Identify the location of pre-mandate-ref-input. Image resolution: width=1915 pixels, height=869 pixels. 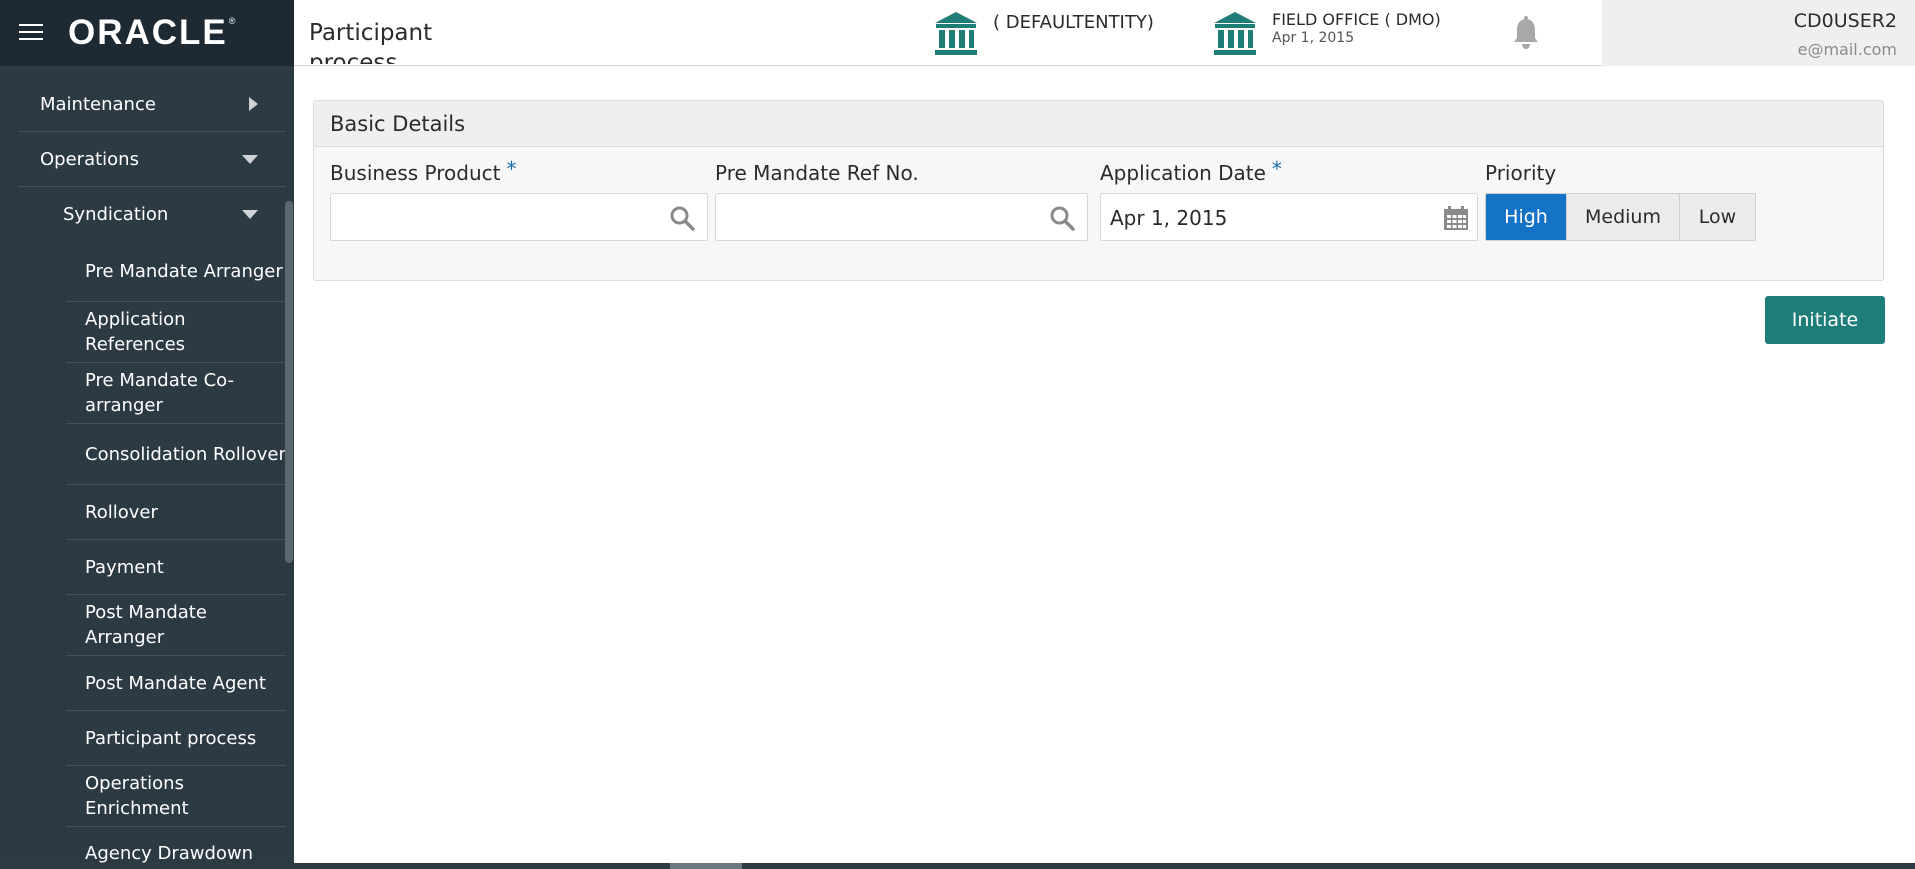
(901, 217).